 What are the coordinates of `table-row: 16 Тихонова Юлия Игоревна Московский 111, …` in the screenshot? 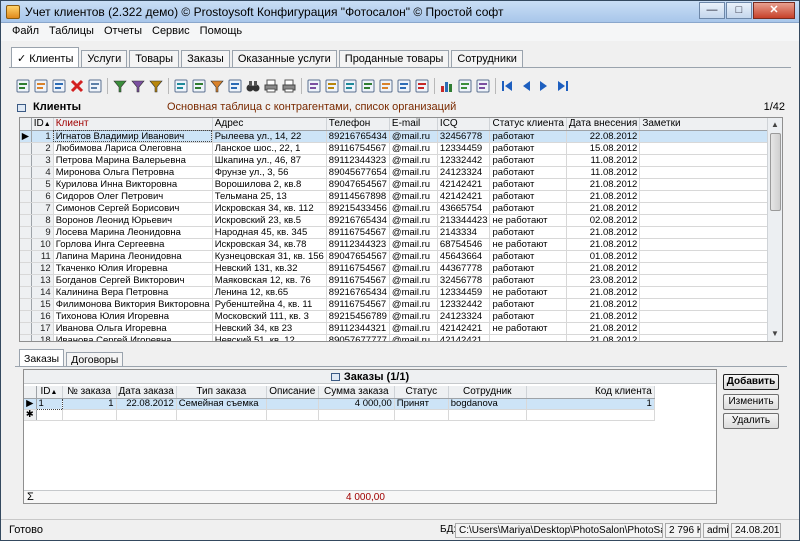 It's located at (401, 316).